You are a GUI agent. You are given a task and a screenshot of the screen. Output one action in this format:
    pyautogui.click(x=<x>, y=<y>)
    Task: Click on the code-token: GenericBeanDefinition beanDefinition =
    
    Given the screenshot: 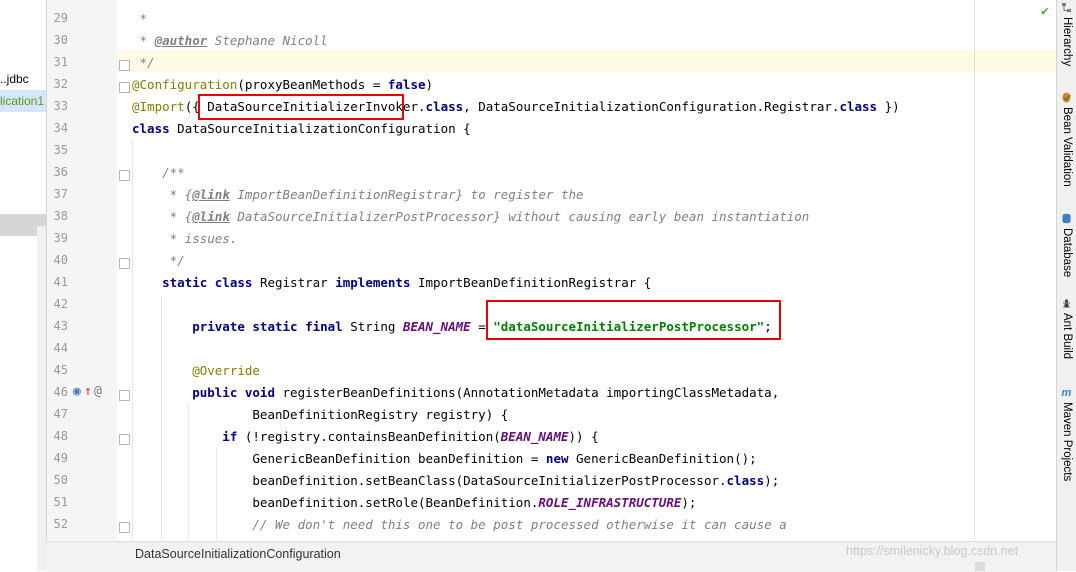 What is the action you would take?
    pyautogui.click(x=339, y=458)
    